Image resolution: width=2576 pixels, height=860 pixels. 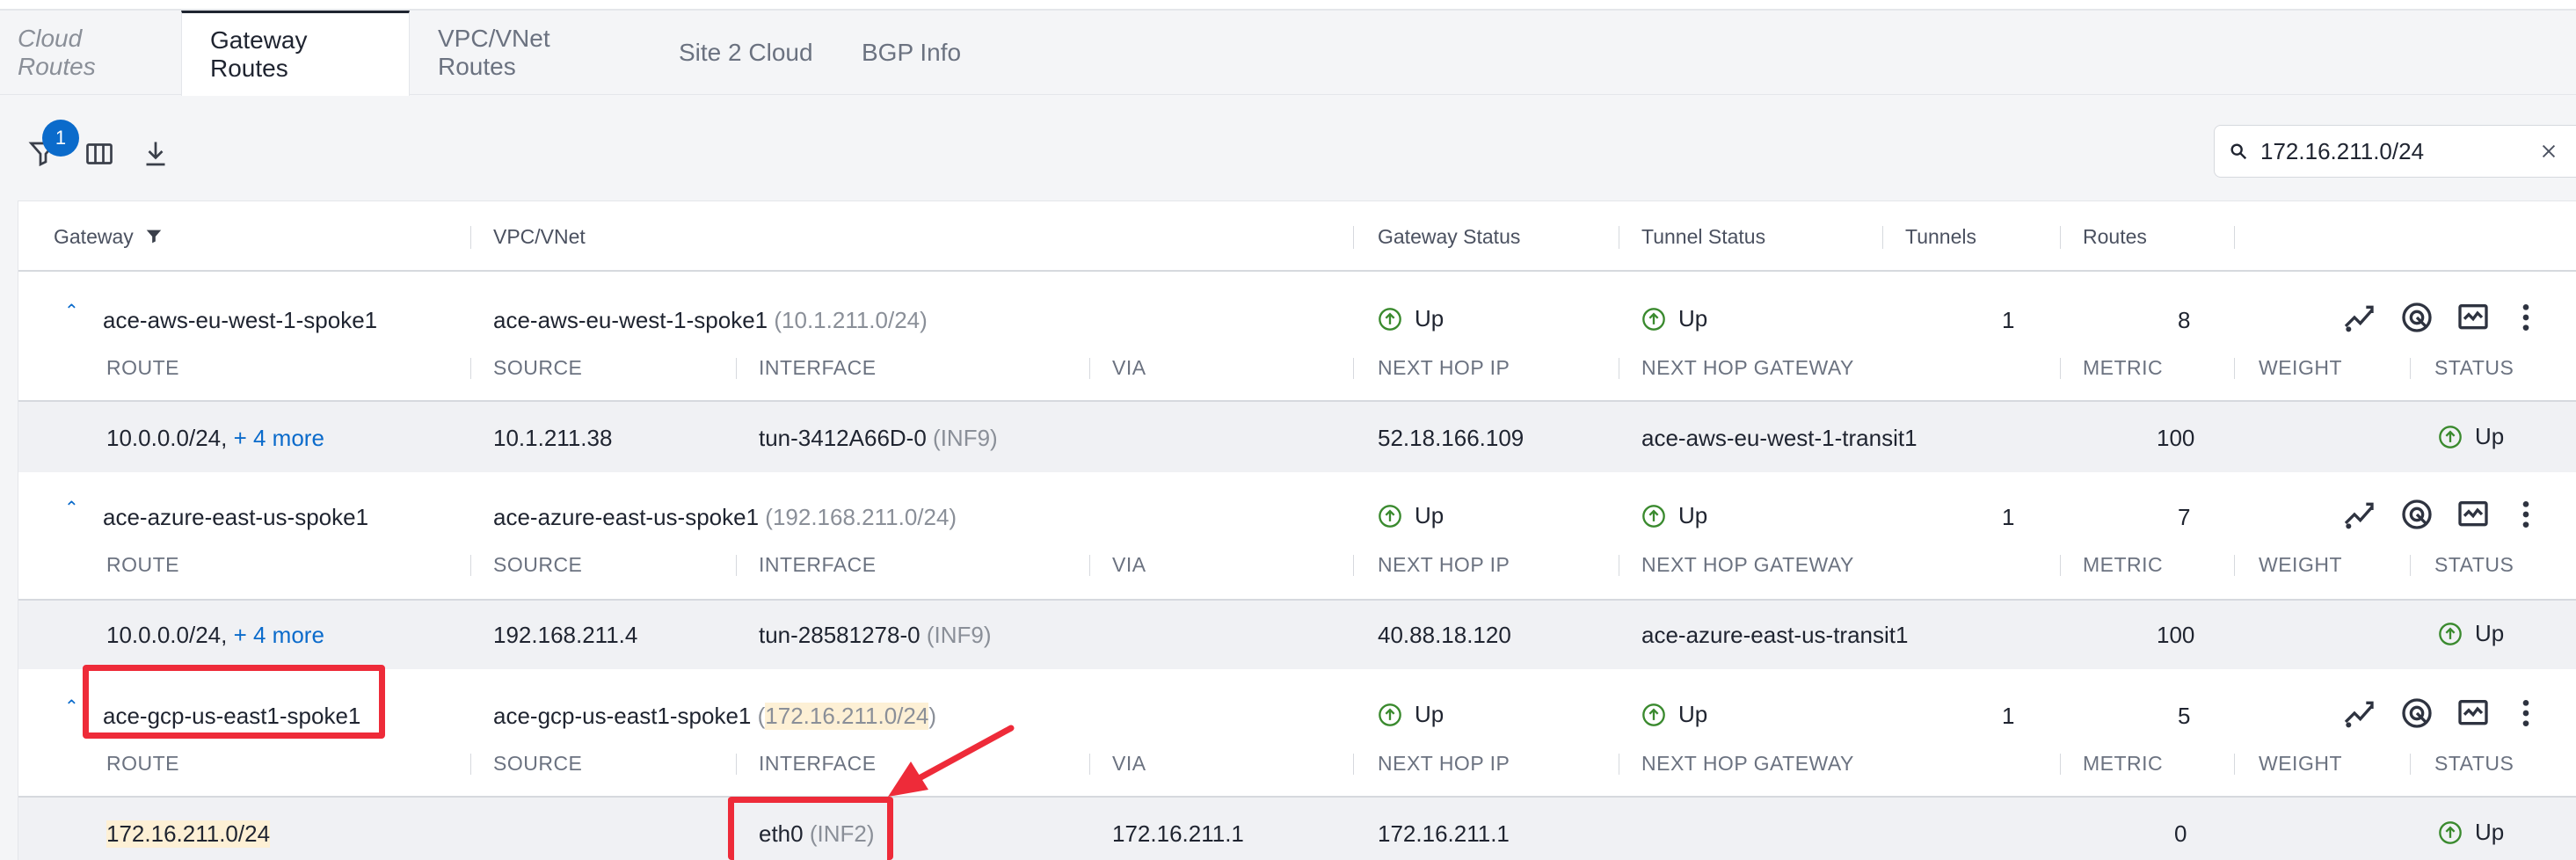 What do you see at coordinates (1444, 635) in the screenshot?
I see `next-hop-ip-cell: 40.88.18.120` at bounding box center [1444, 635].